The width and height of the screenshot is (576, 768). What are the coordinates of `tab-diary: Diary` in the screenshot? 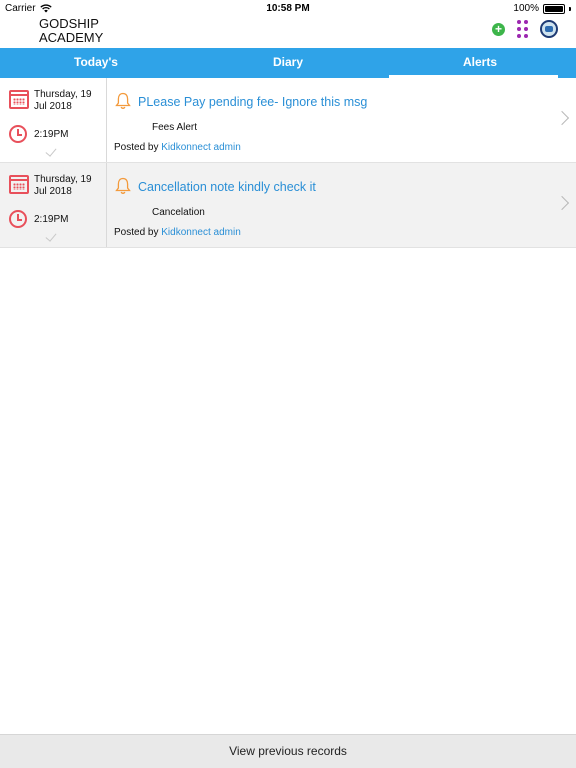 It's located at (288, 63).